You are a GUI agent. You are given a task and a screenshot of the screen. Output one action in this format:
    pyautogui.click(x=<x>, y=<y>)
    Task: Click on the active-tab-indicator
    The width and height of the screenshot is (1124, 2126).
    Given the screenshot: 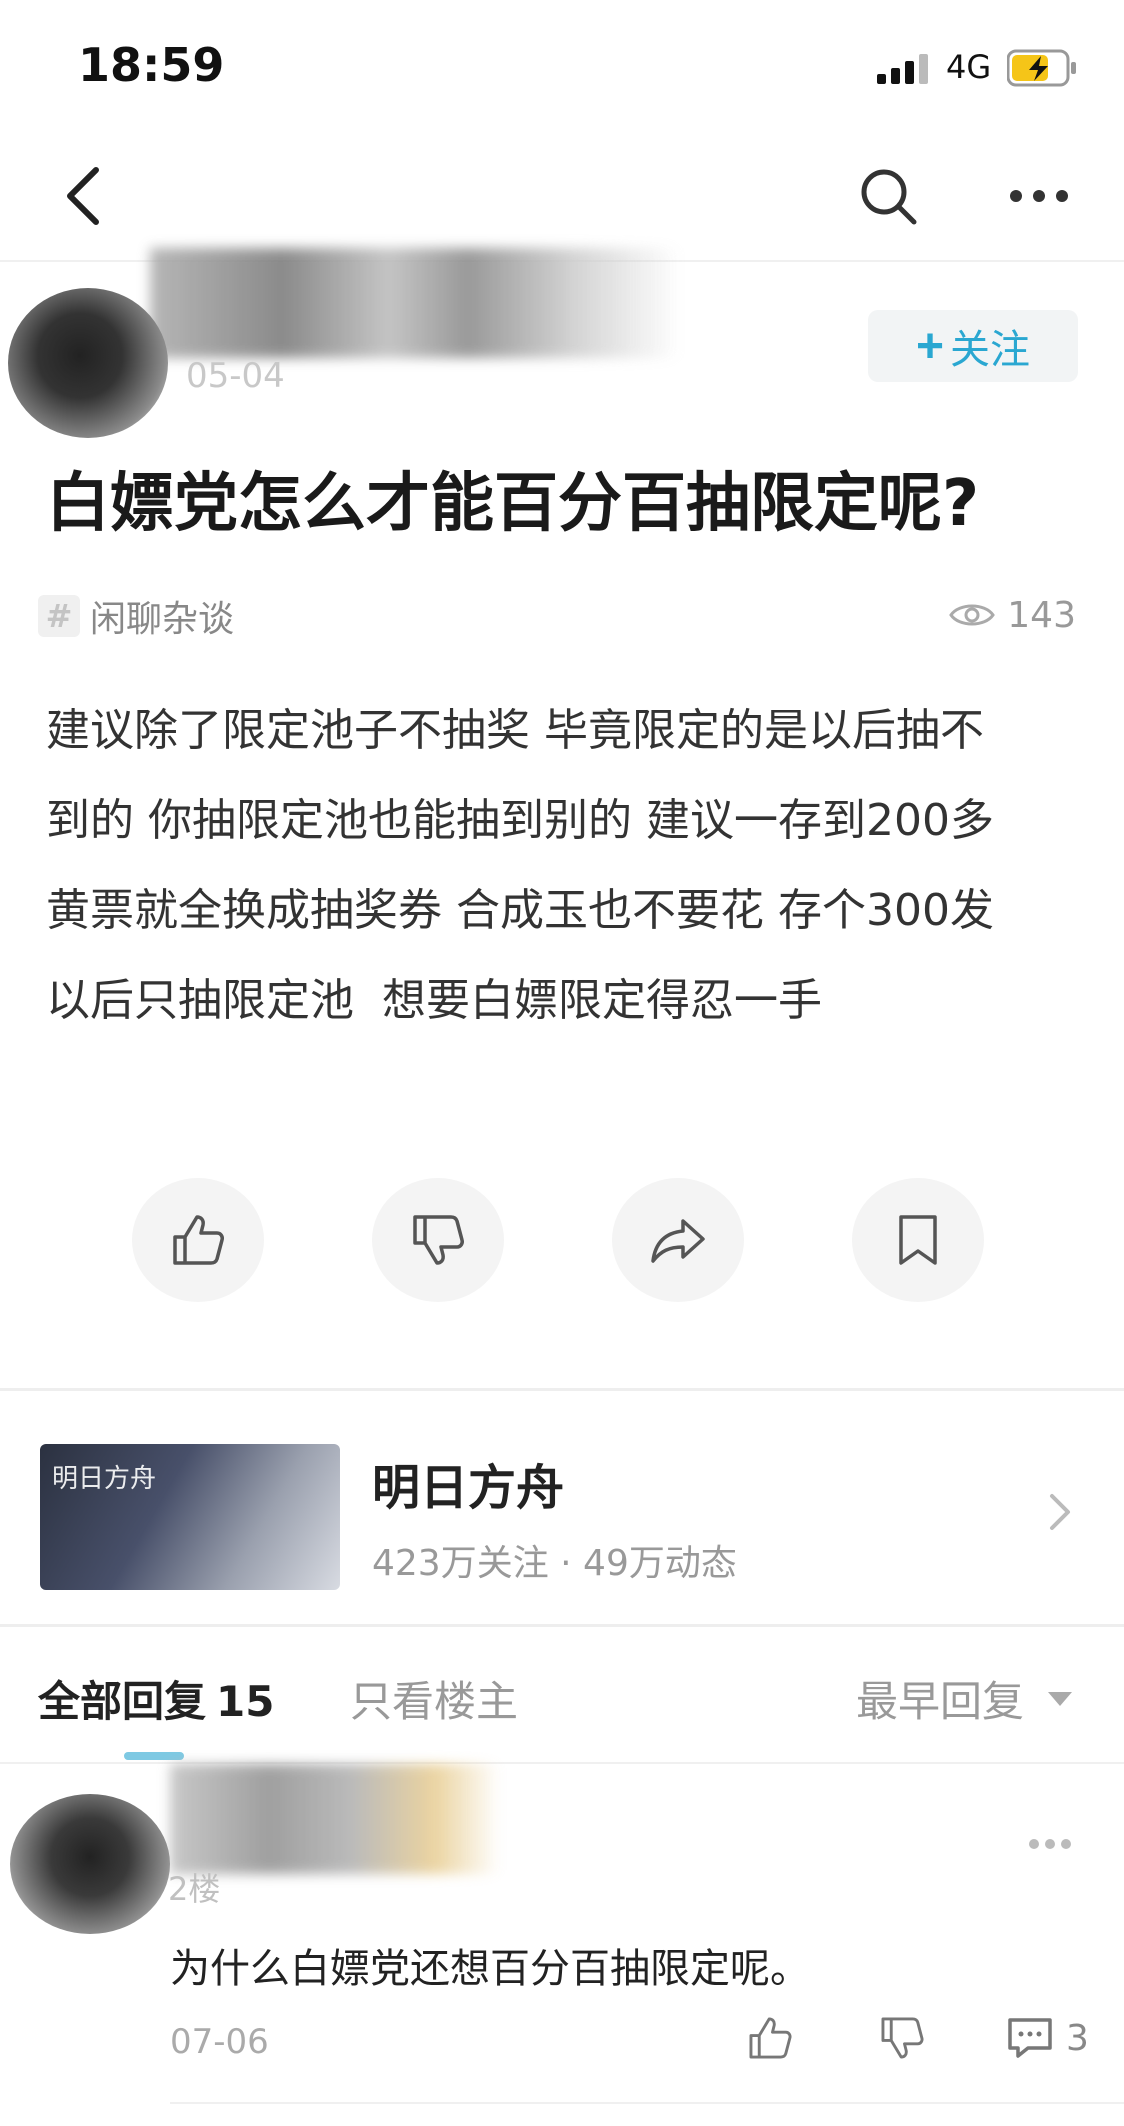 What is the action you would take?
    pyautogui.click(x=154, y=1756)
    